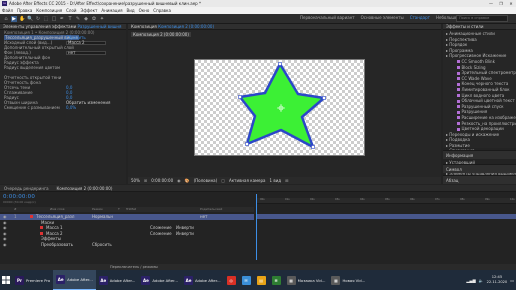  Describe the element at coordinates (86, 19) in the screenshot. I see `stamp-tool-icon: ◆` at that location.